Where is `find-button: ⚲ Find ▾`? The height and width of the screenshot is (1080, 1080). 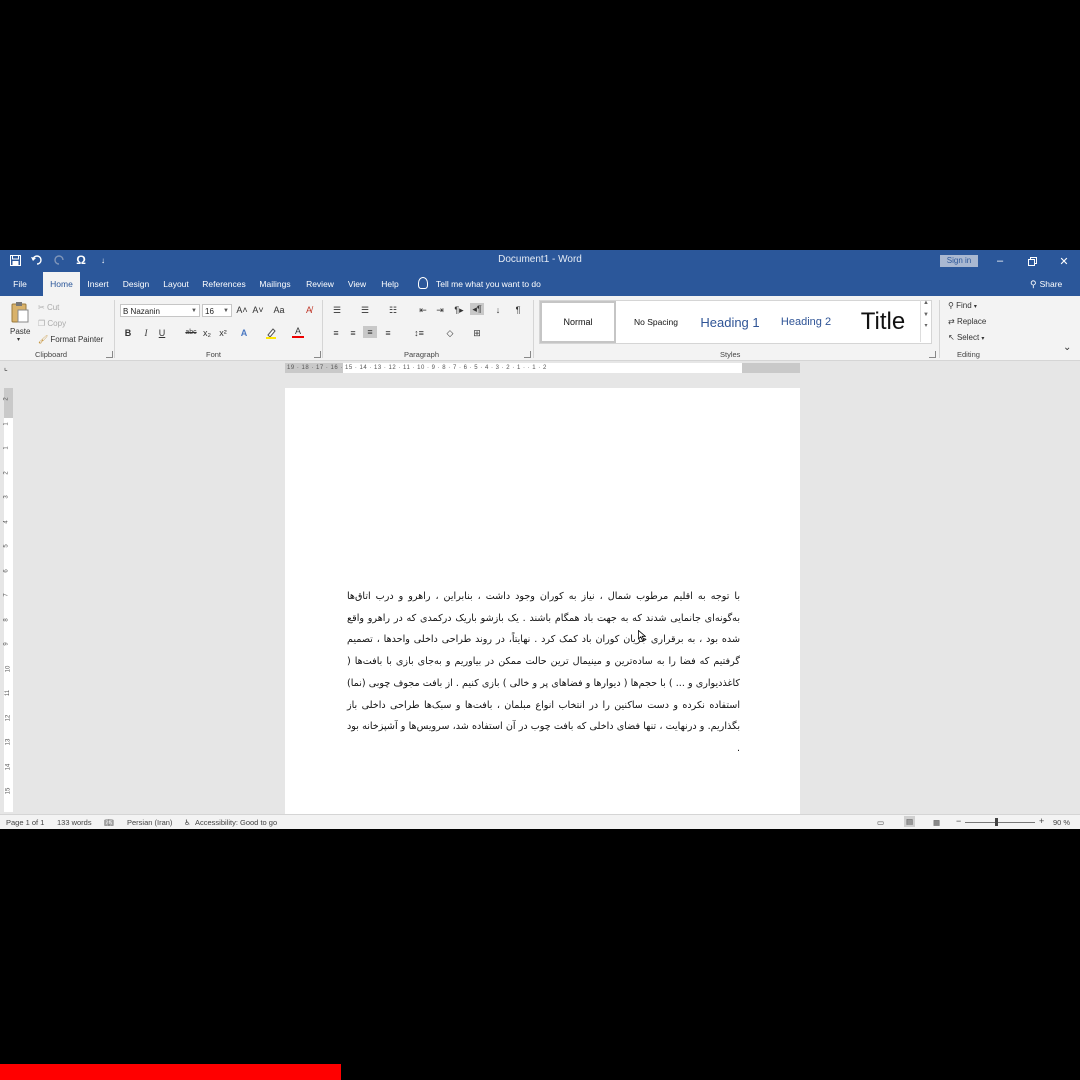
find-button: ⚲ Find ▾ is located at coordinates (962, 305).